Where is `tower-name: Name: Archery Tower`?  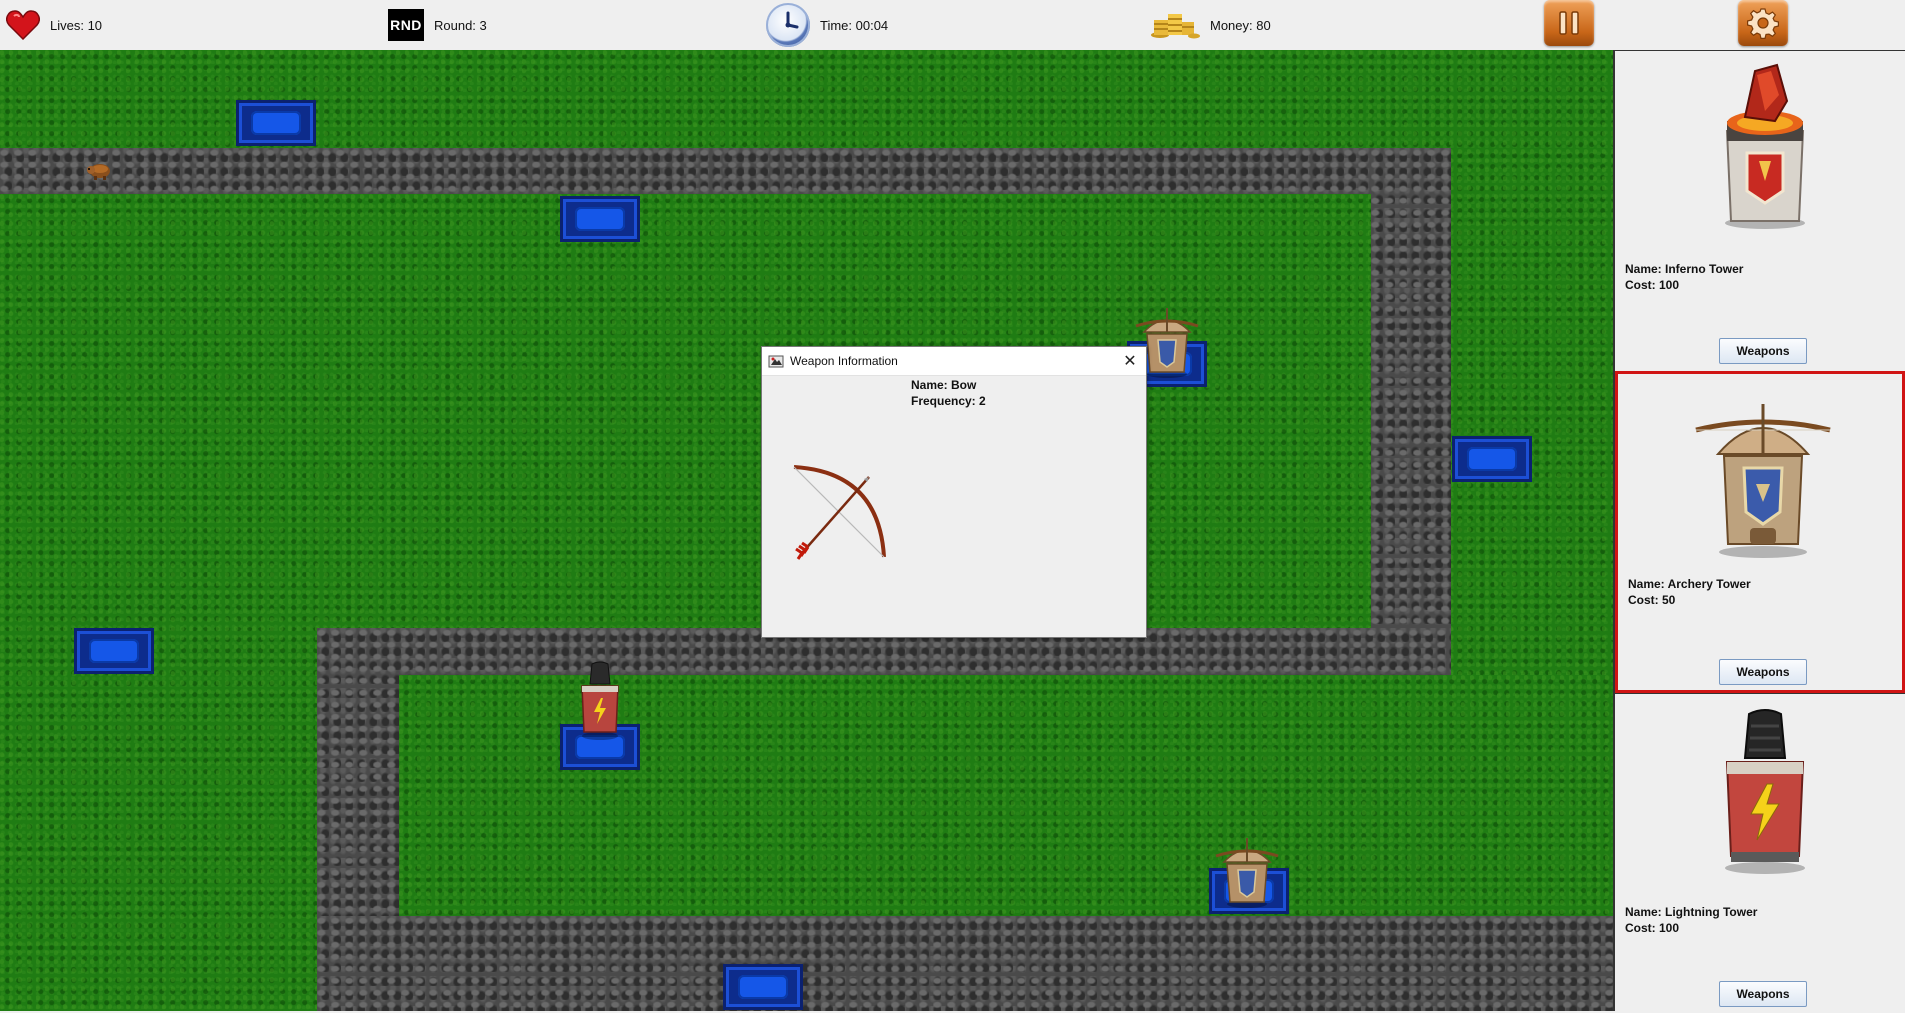
tower-name: Name: Archery Tower is located at coordinates (1689, 584).